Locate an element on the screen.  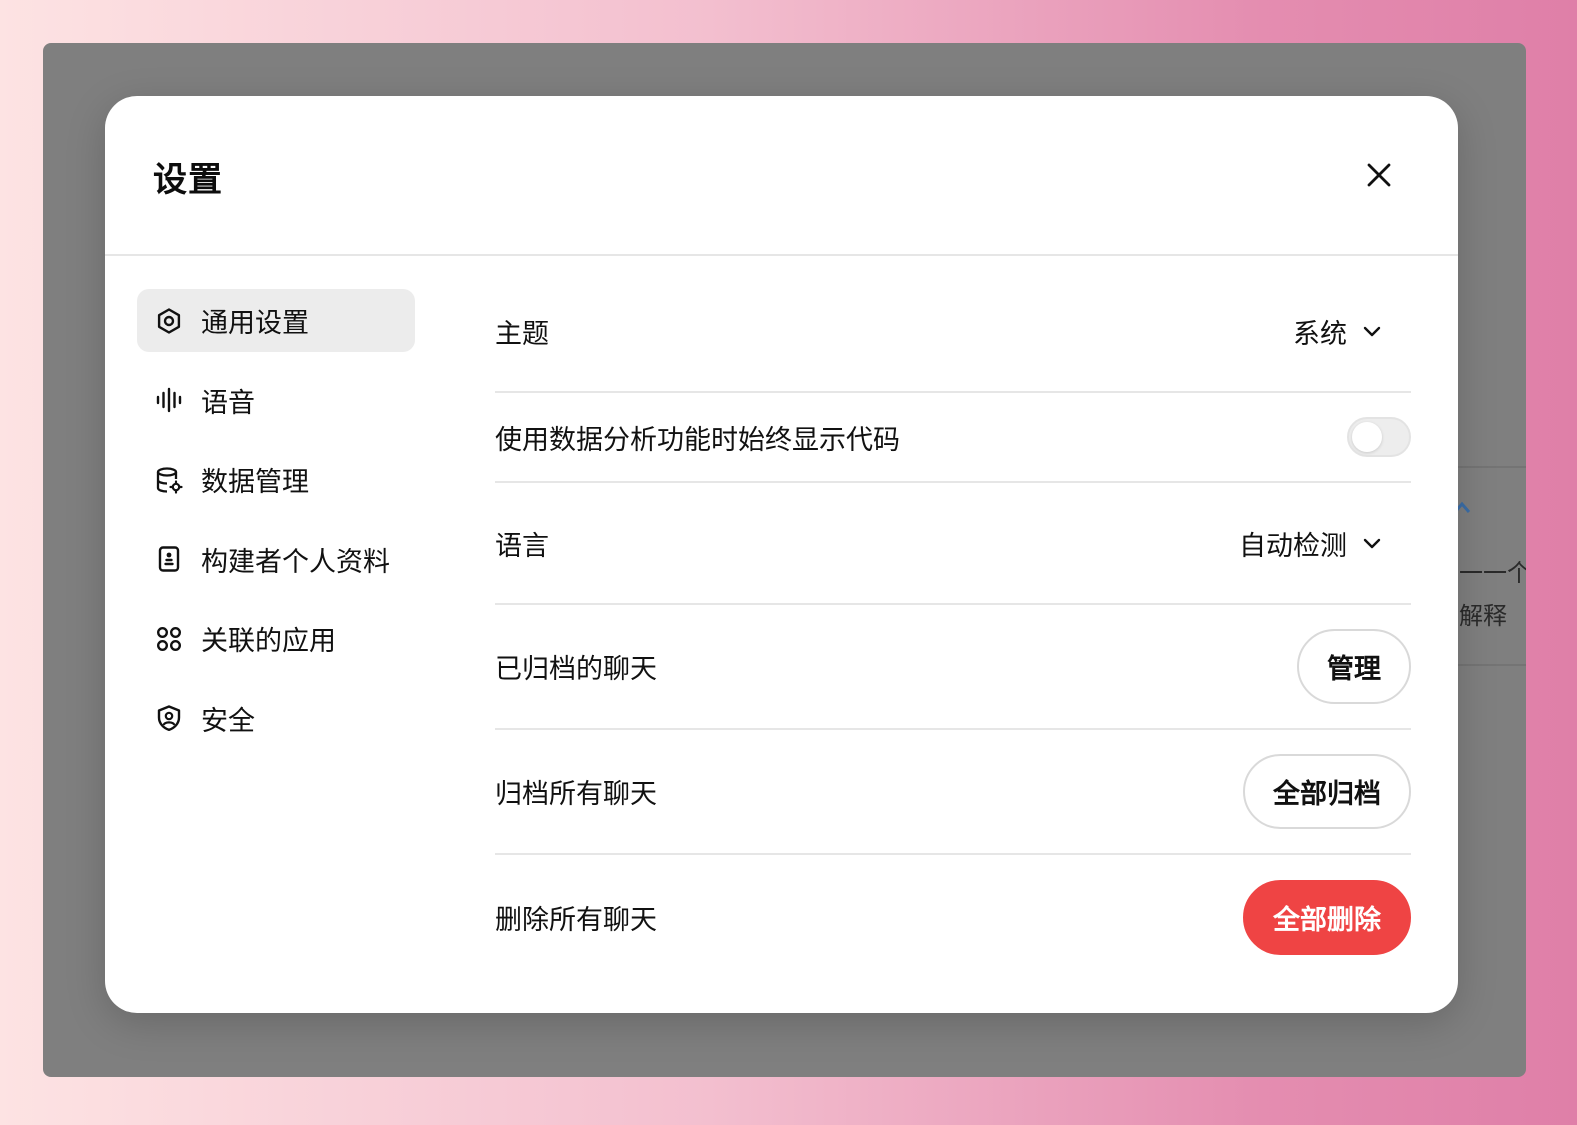
archive-all-row: 归档所有聊天 全部归档 is located at coordinates (953, 792).